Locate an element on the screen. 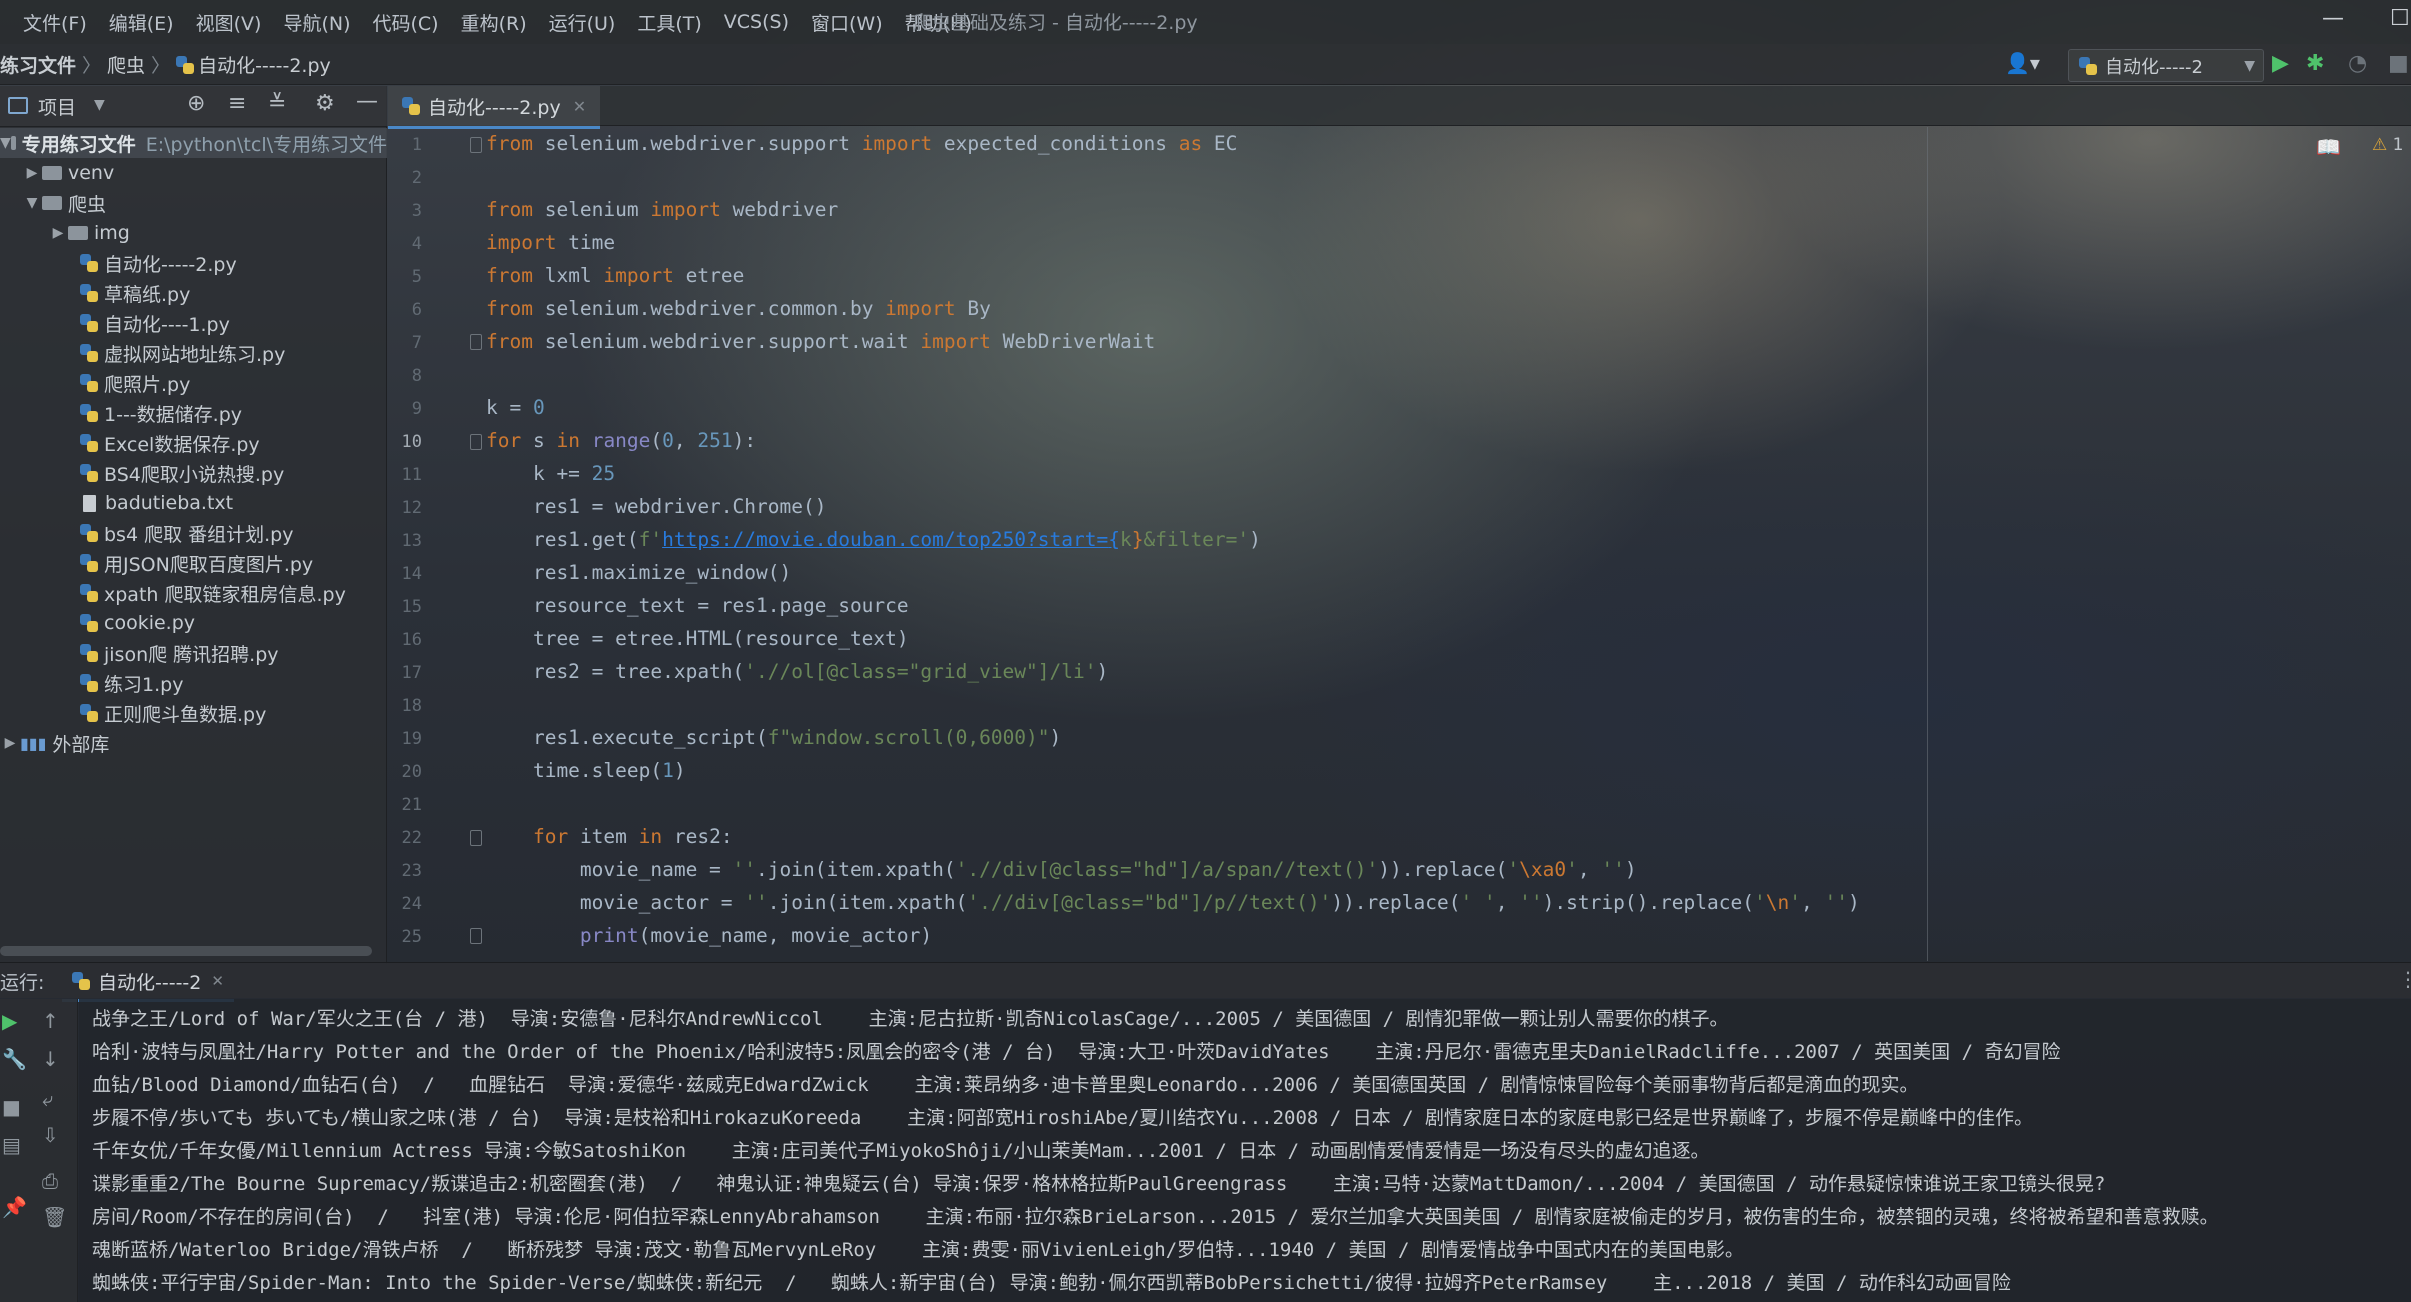  more-options-icon: ⋮ is located at coordinates (2404, 979).